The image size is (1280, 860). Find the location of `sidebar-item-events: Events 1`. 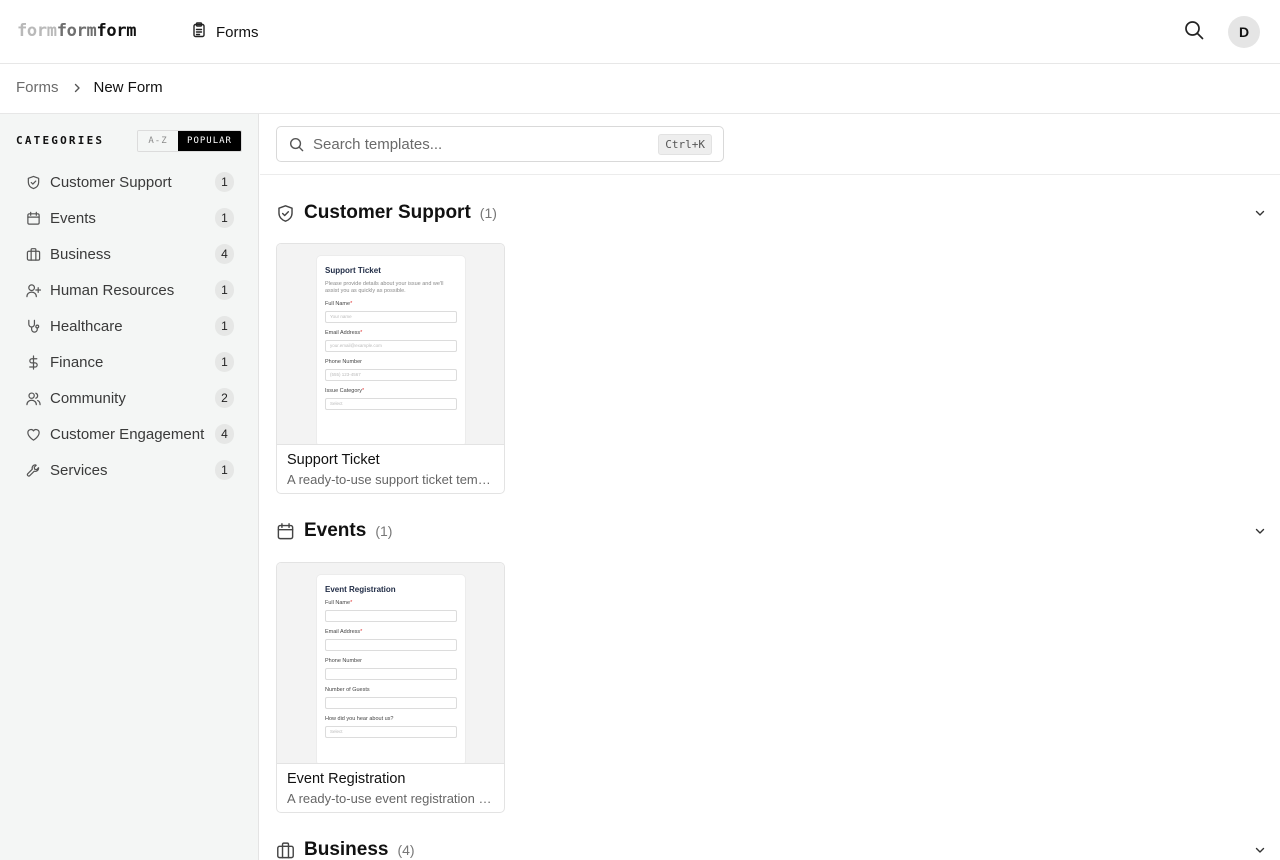

sidebar-item-events: Events 1 is located at coordinates (129, 218).